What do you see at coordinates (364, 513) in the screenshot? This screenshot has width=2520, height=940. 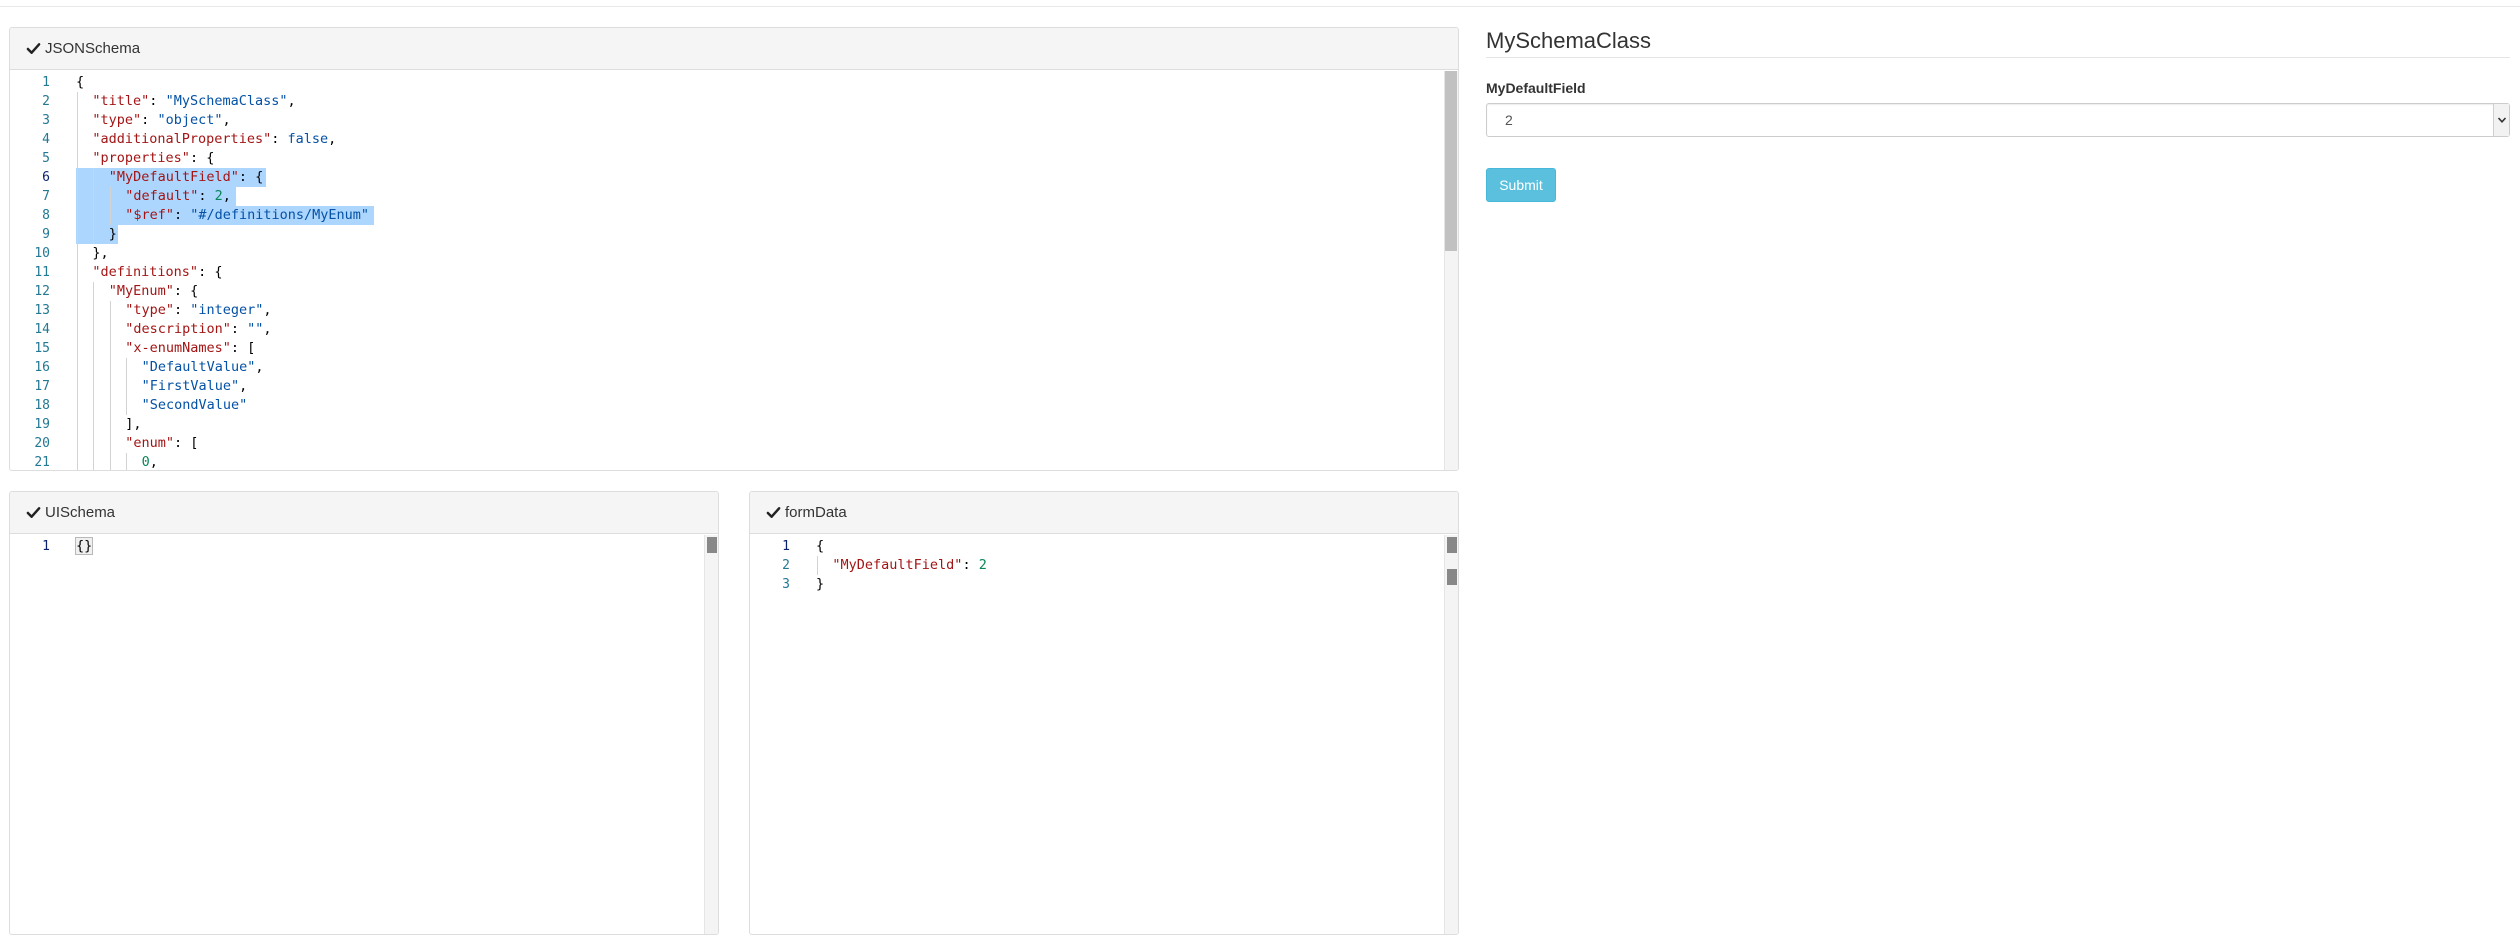 I see `uischema-panel-heading: UISchema` at bounding box center [364, 513].